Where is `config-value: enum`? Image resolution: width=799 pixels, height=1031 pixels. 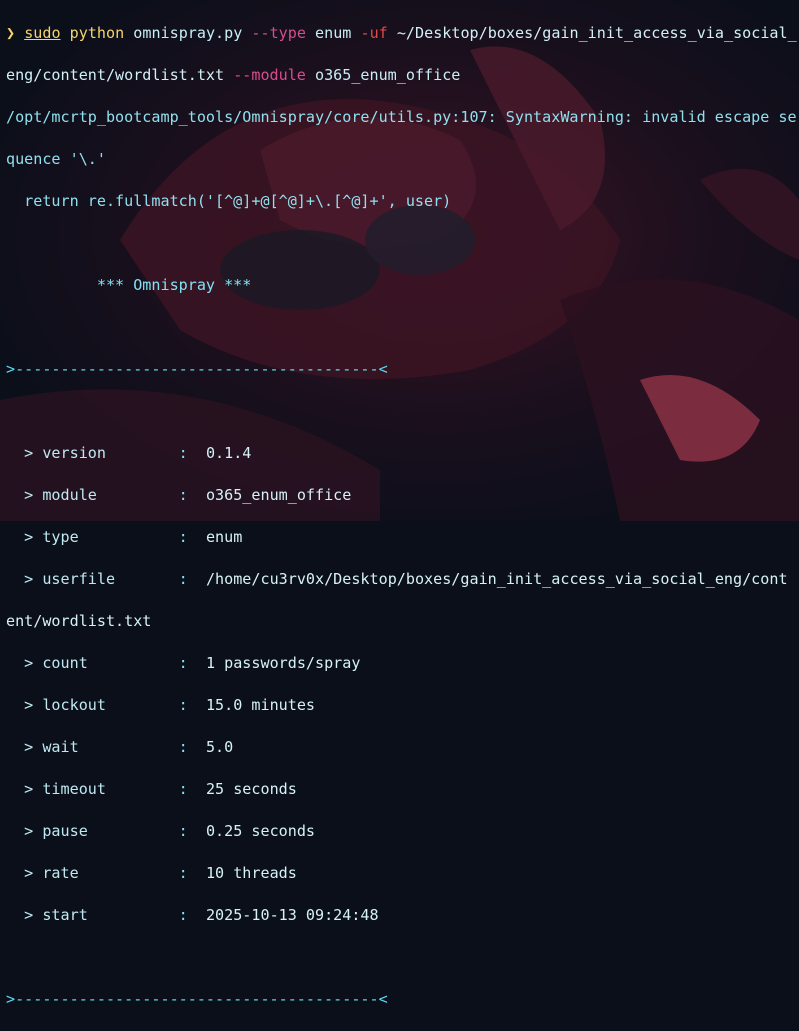 config-value: enum is located at coordinates (224, 537).